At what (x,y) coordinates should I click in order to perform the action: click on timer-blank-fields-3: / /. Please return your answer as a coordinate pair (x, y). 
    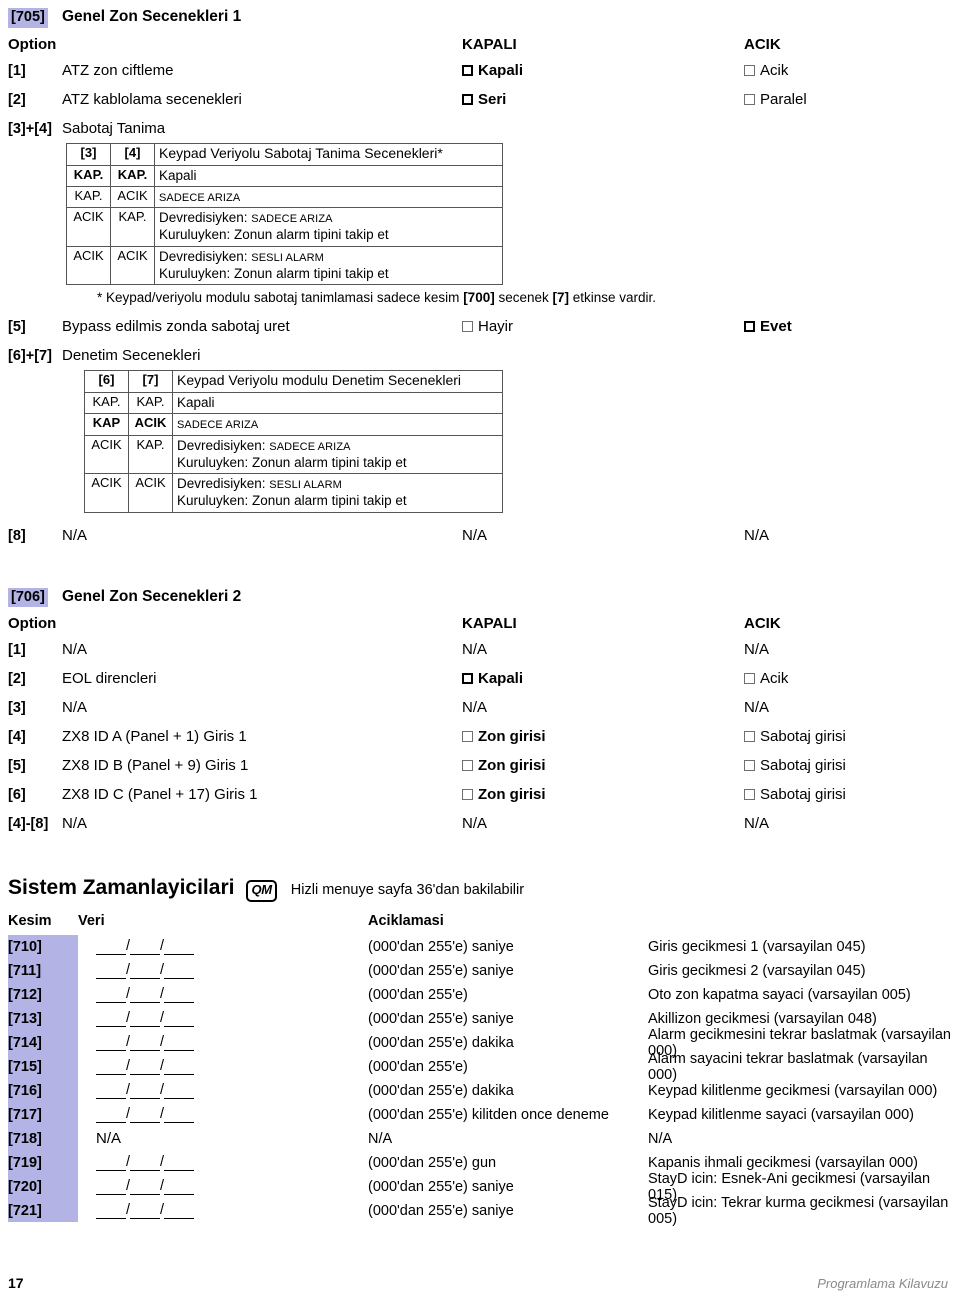
    Looking at the image, I should click on (145, 1019).